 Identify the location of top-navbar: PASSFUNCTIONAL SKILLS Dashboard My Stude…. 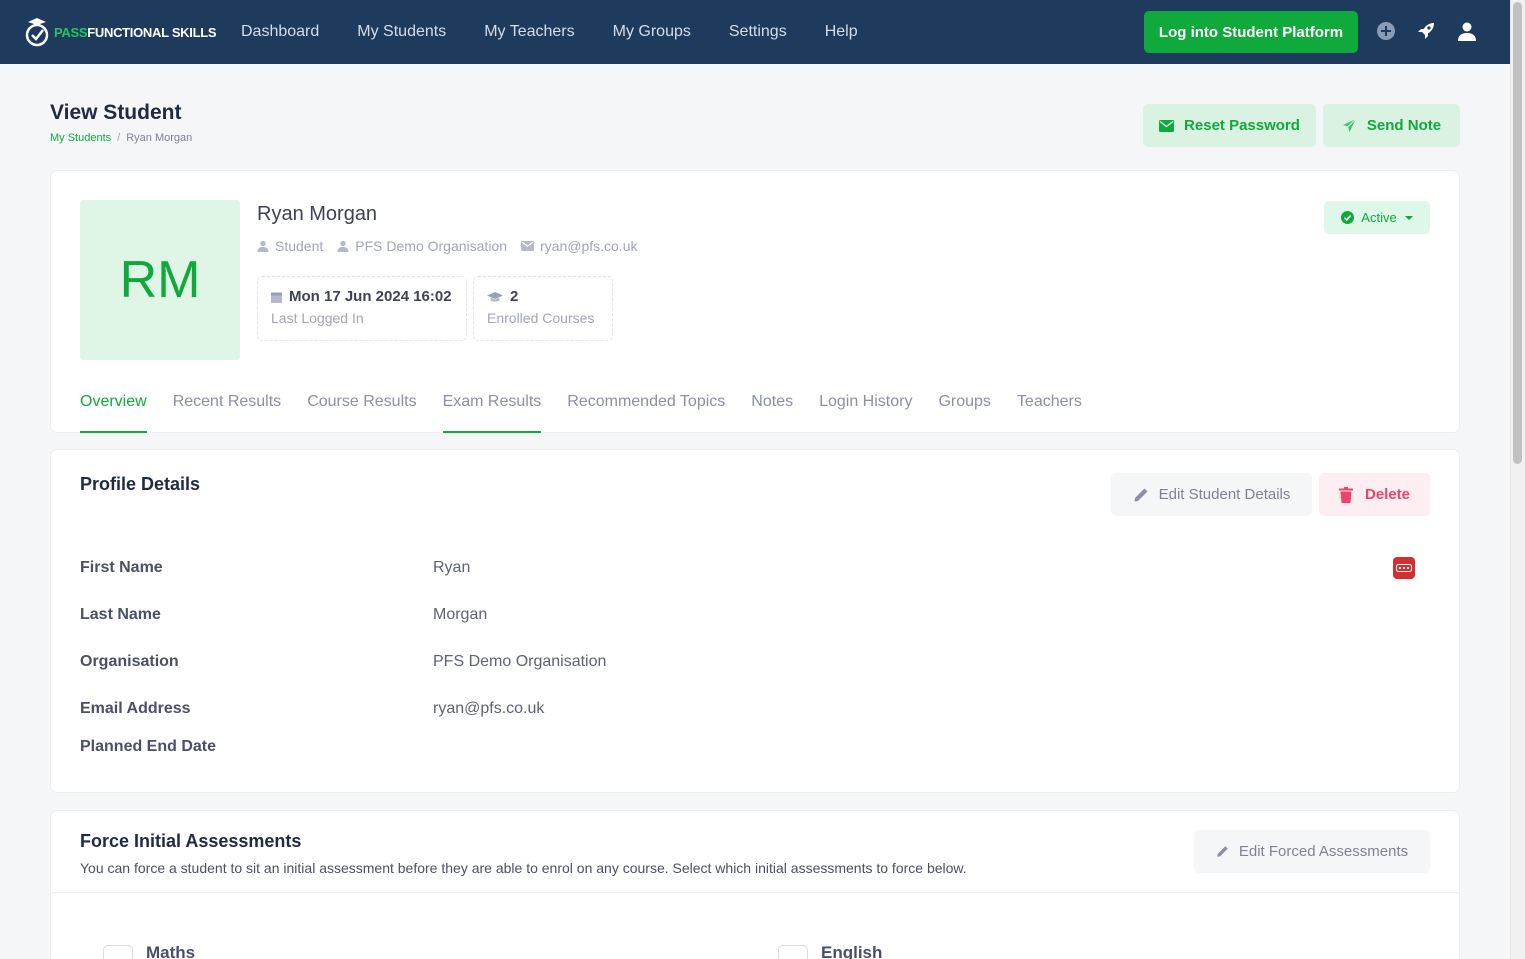
(755, 32).